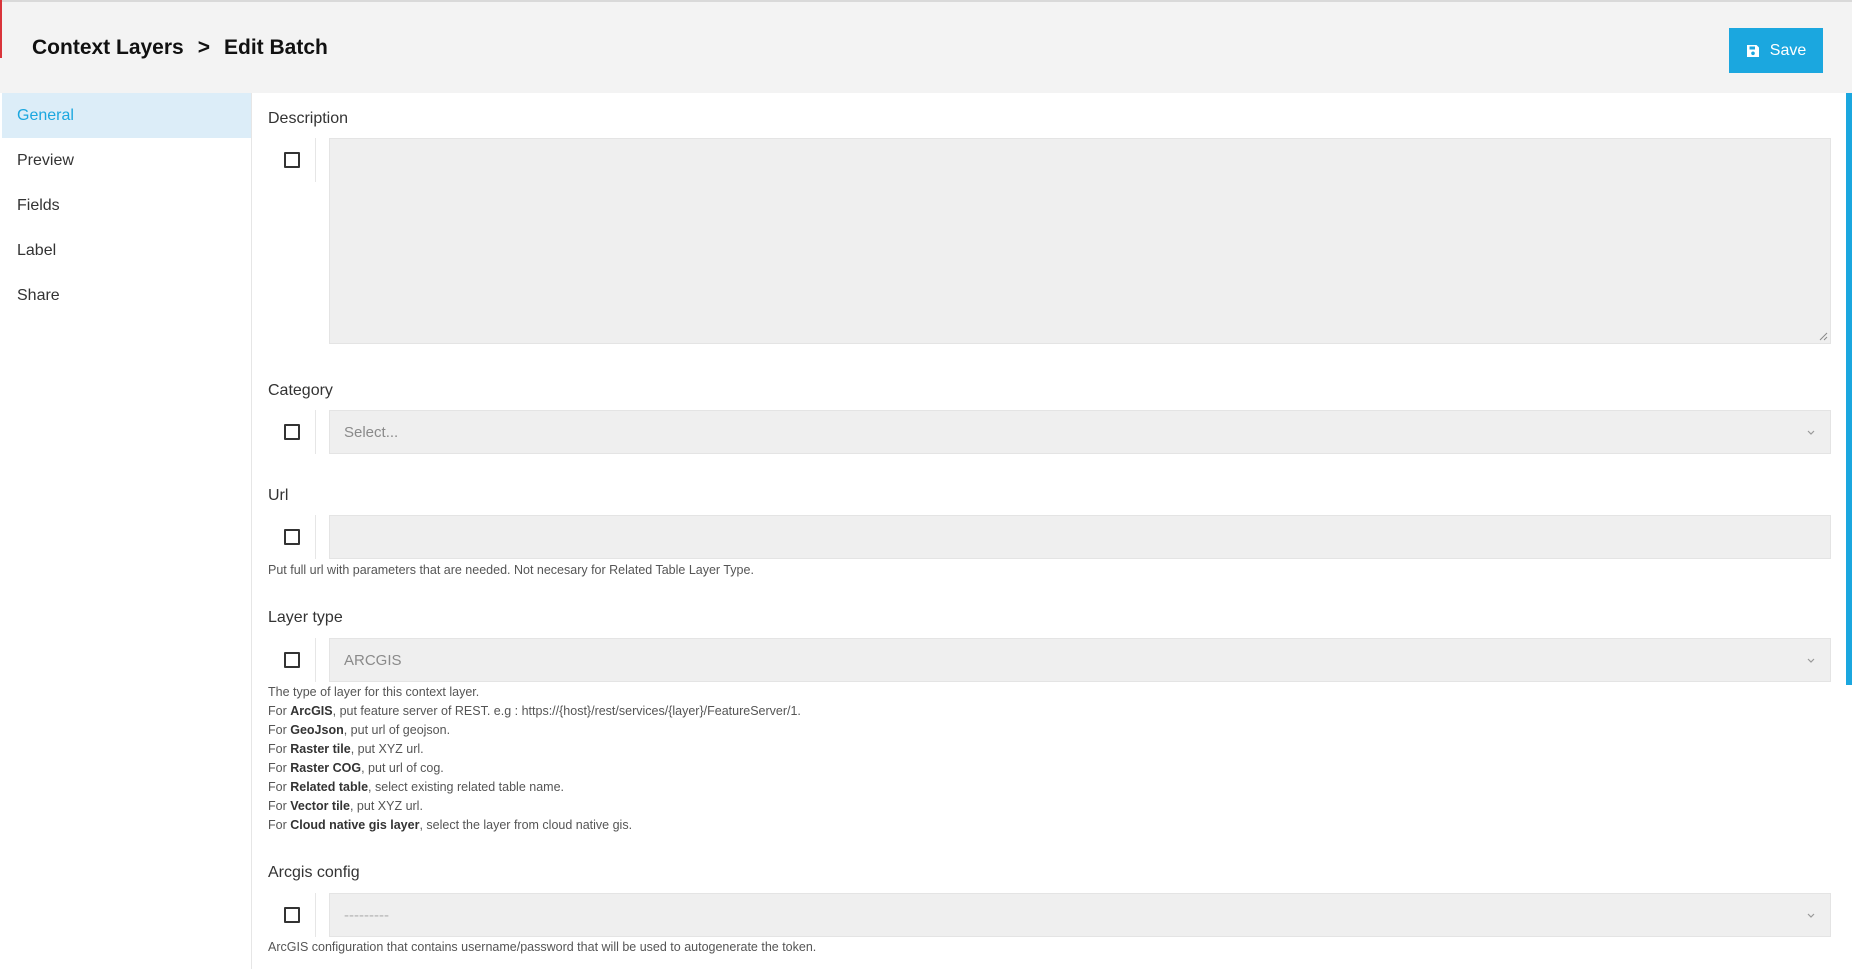 The height and width of the screenshot is (969, 1852). I want to click on resize-handle-icon, so click(1823, 336).